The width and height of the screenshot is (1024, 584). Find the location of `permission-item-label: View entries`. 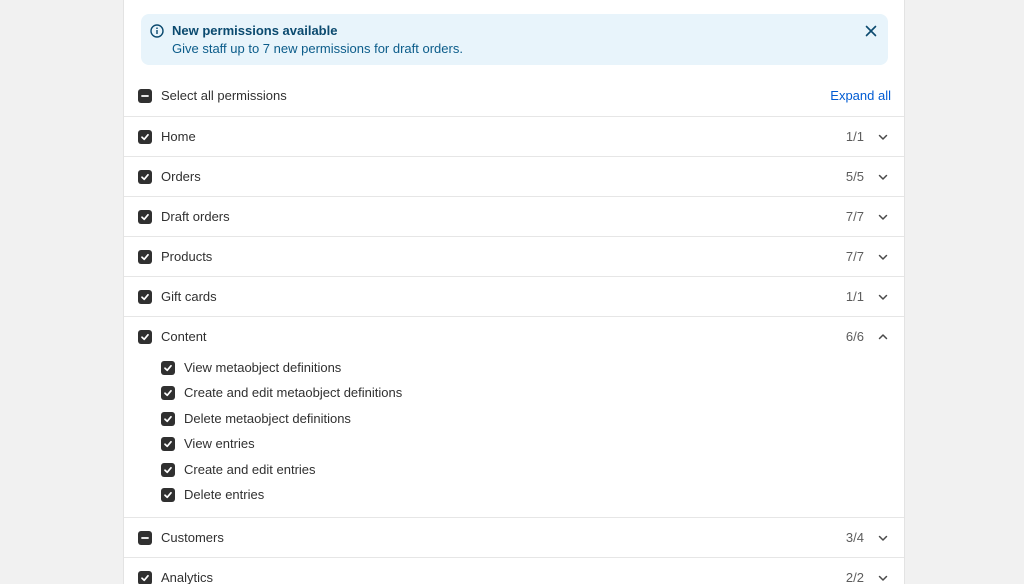

permission-item-label: View entries is located at coordinates (219, 444).